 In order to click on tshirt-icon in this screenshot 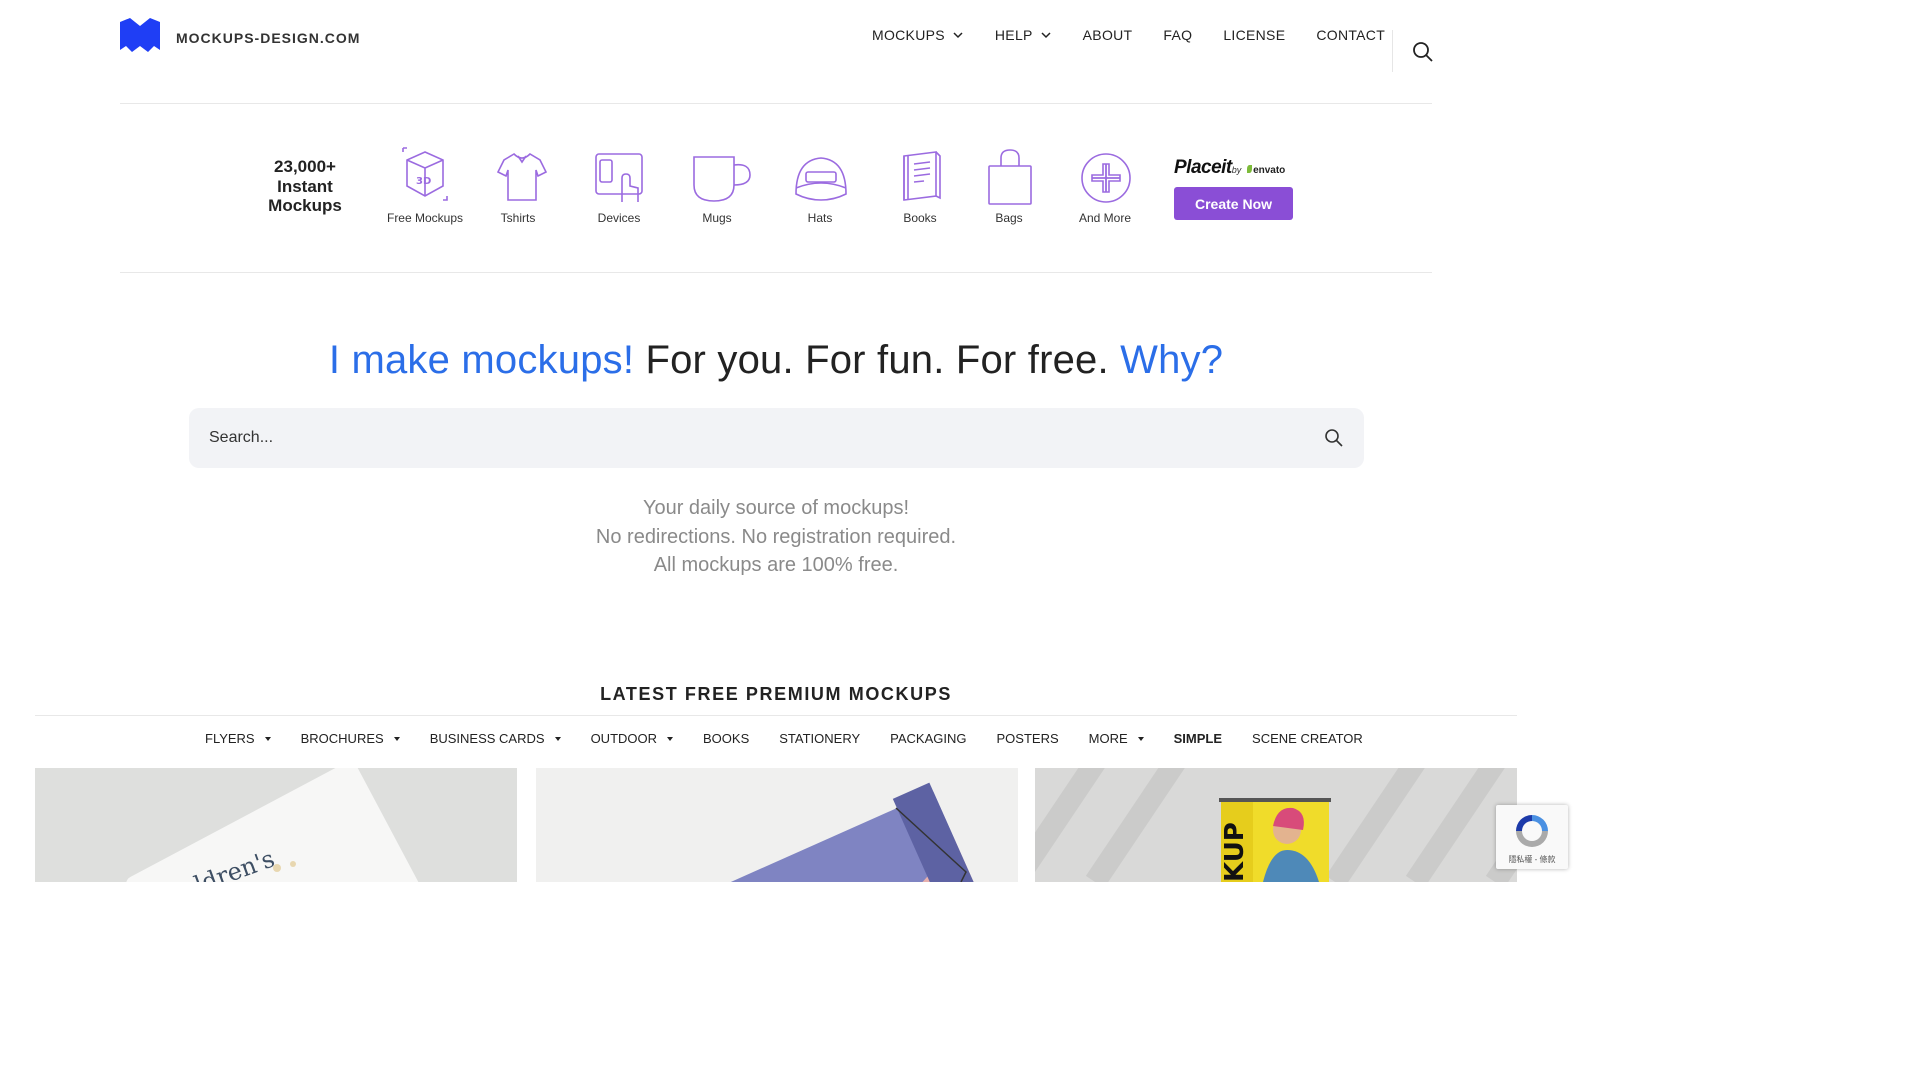, I will do `click(522, 176)`.